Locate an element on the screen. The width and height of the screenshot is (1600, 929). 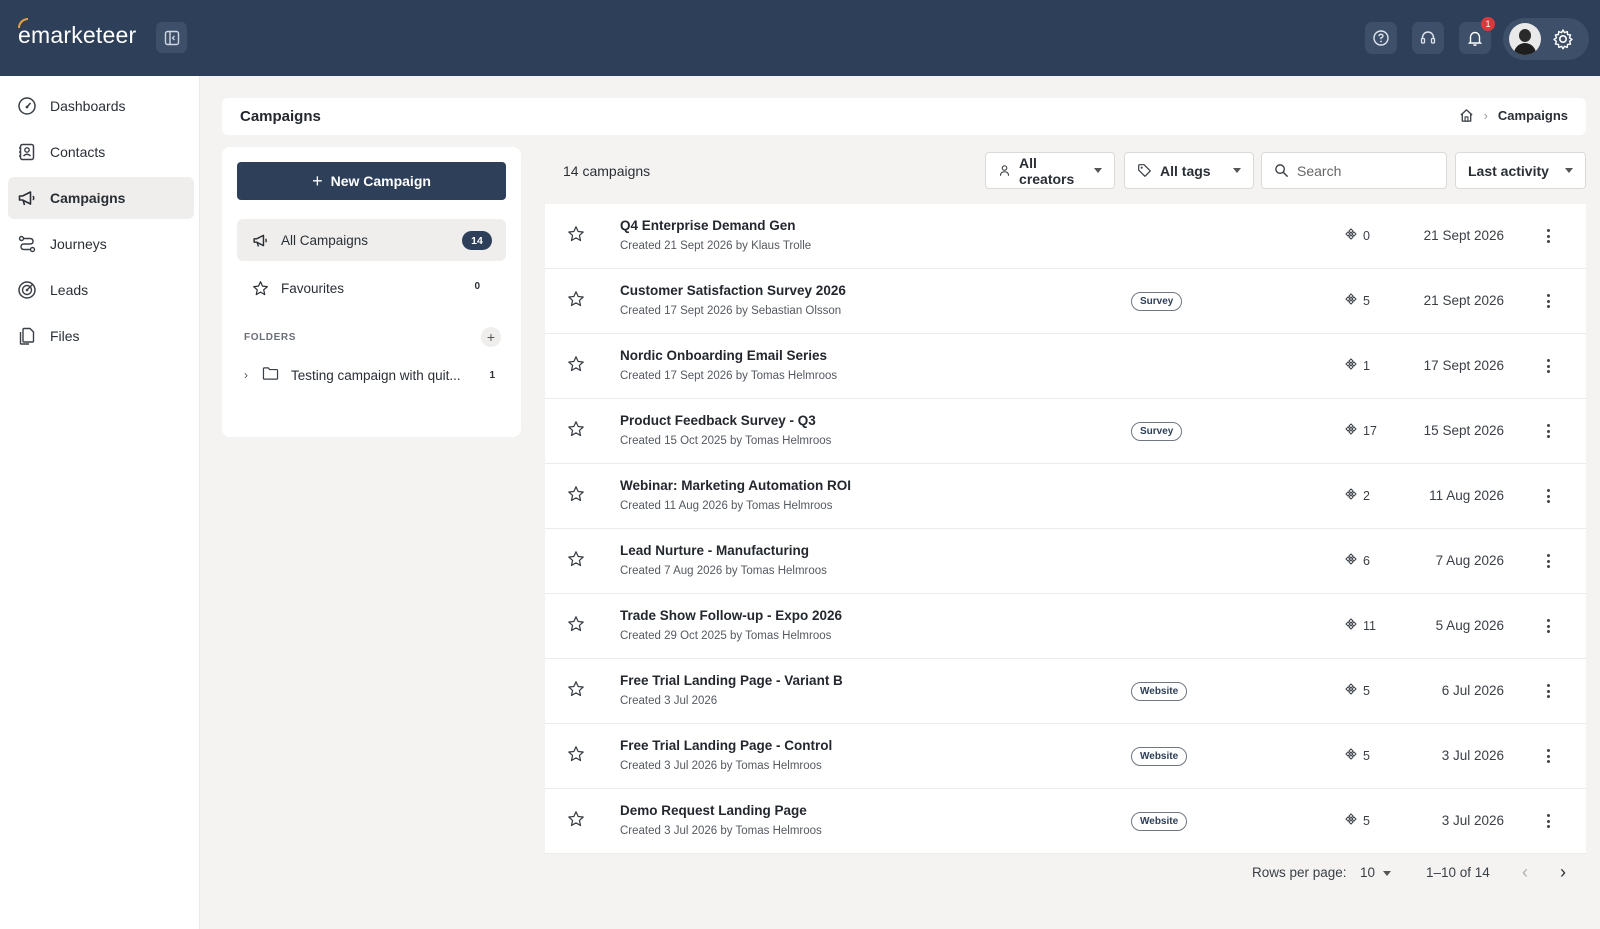
notifications-button: 1 is located at coordinates (1477, 35).